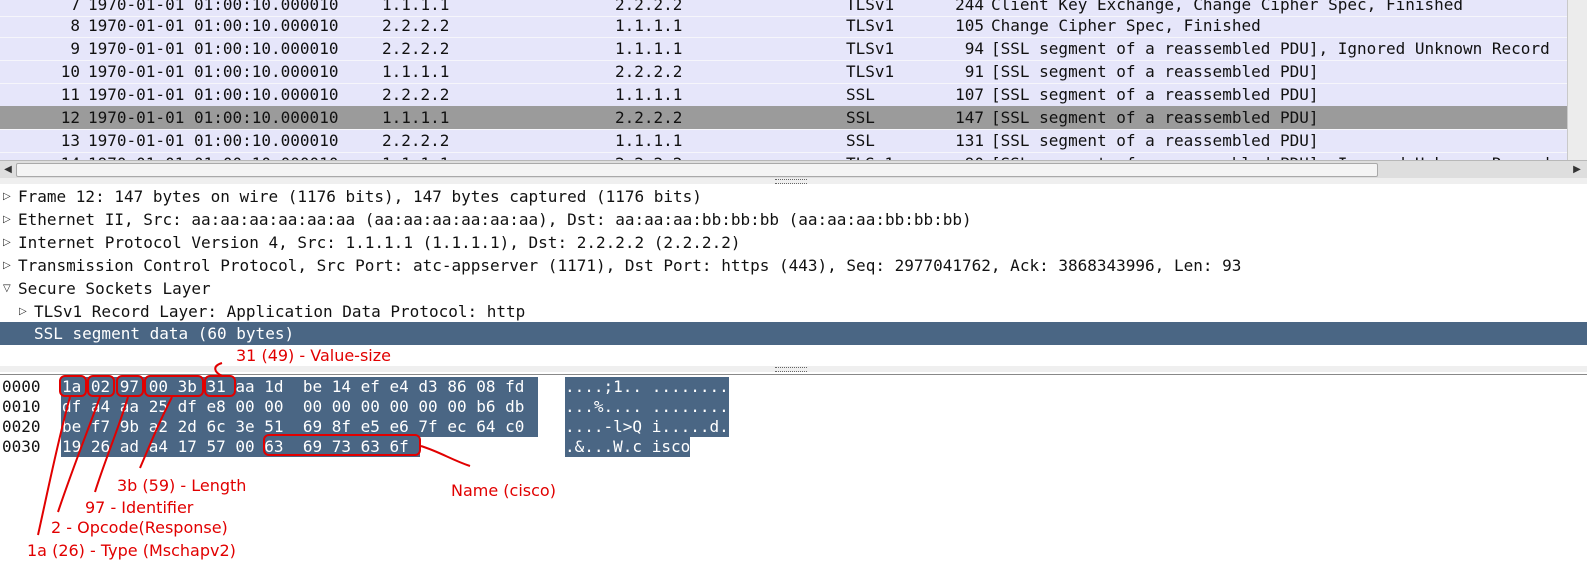 The image size is (1587, 570). What do you see at coordinates (628, 447) in the screenshot?
I see `hex-ascii: .&...W.c isco` at bounding box center [628, 447].